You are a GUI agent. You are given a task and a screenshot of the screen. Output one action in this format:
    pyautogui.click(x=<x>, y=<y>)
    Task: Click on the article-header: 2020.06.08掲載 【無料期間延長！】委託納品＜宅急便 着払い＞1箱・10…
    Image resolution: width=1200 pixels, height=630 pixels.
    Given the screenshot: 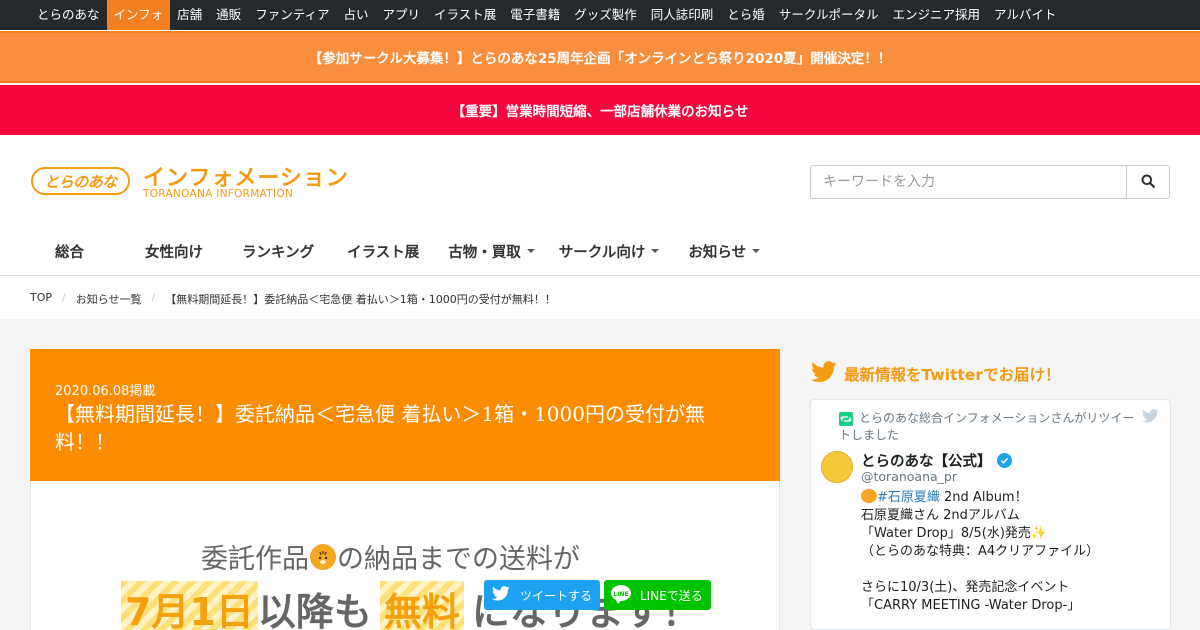 What is the action you would take?
    pyautogui.click(x=405, y=415)
    